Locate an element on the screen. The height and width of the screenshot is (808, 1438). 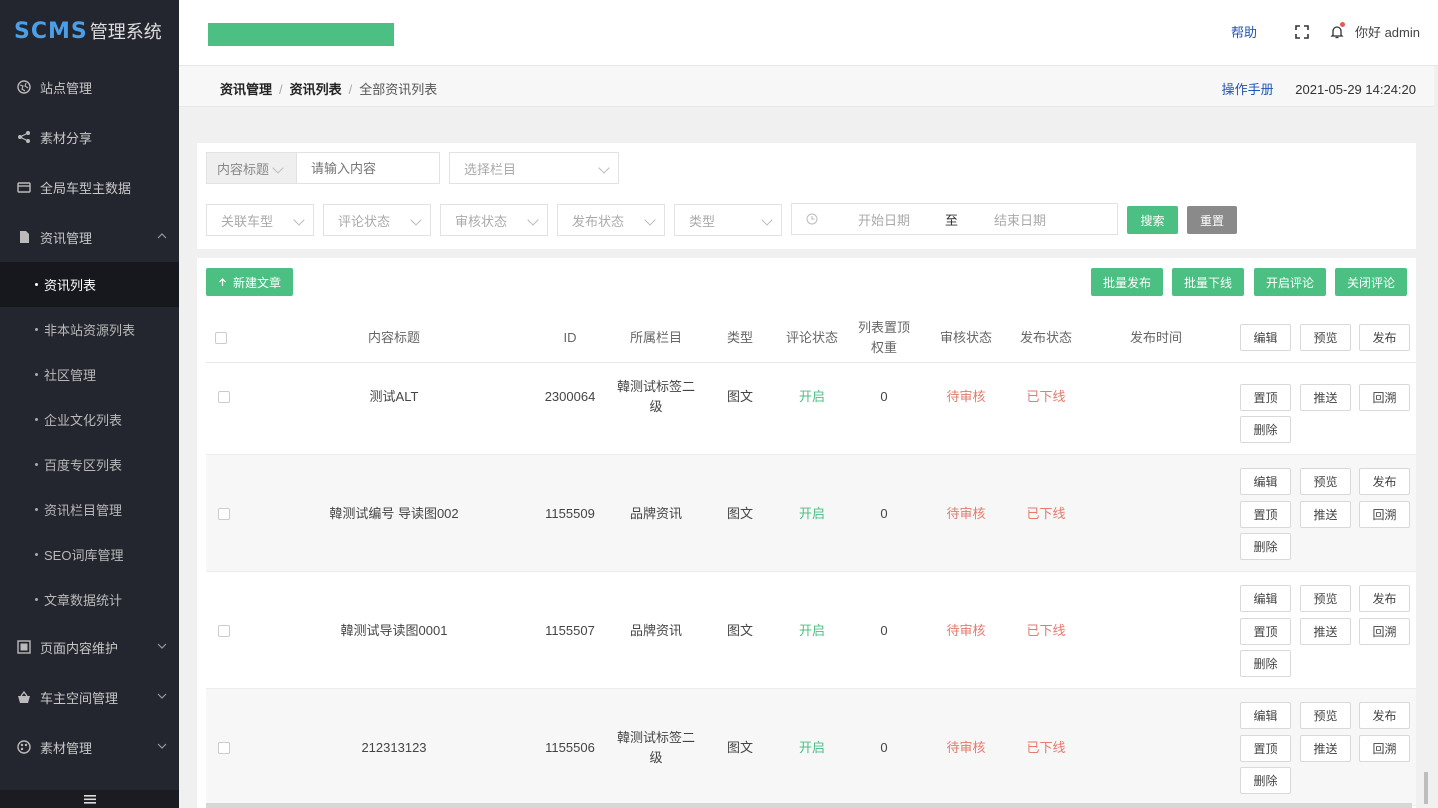
sidebar-subitem-culture-list: 企业文化列表 is located at coordinates (89, 419).